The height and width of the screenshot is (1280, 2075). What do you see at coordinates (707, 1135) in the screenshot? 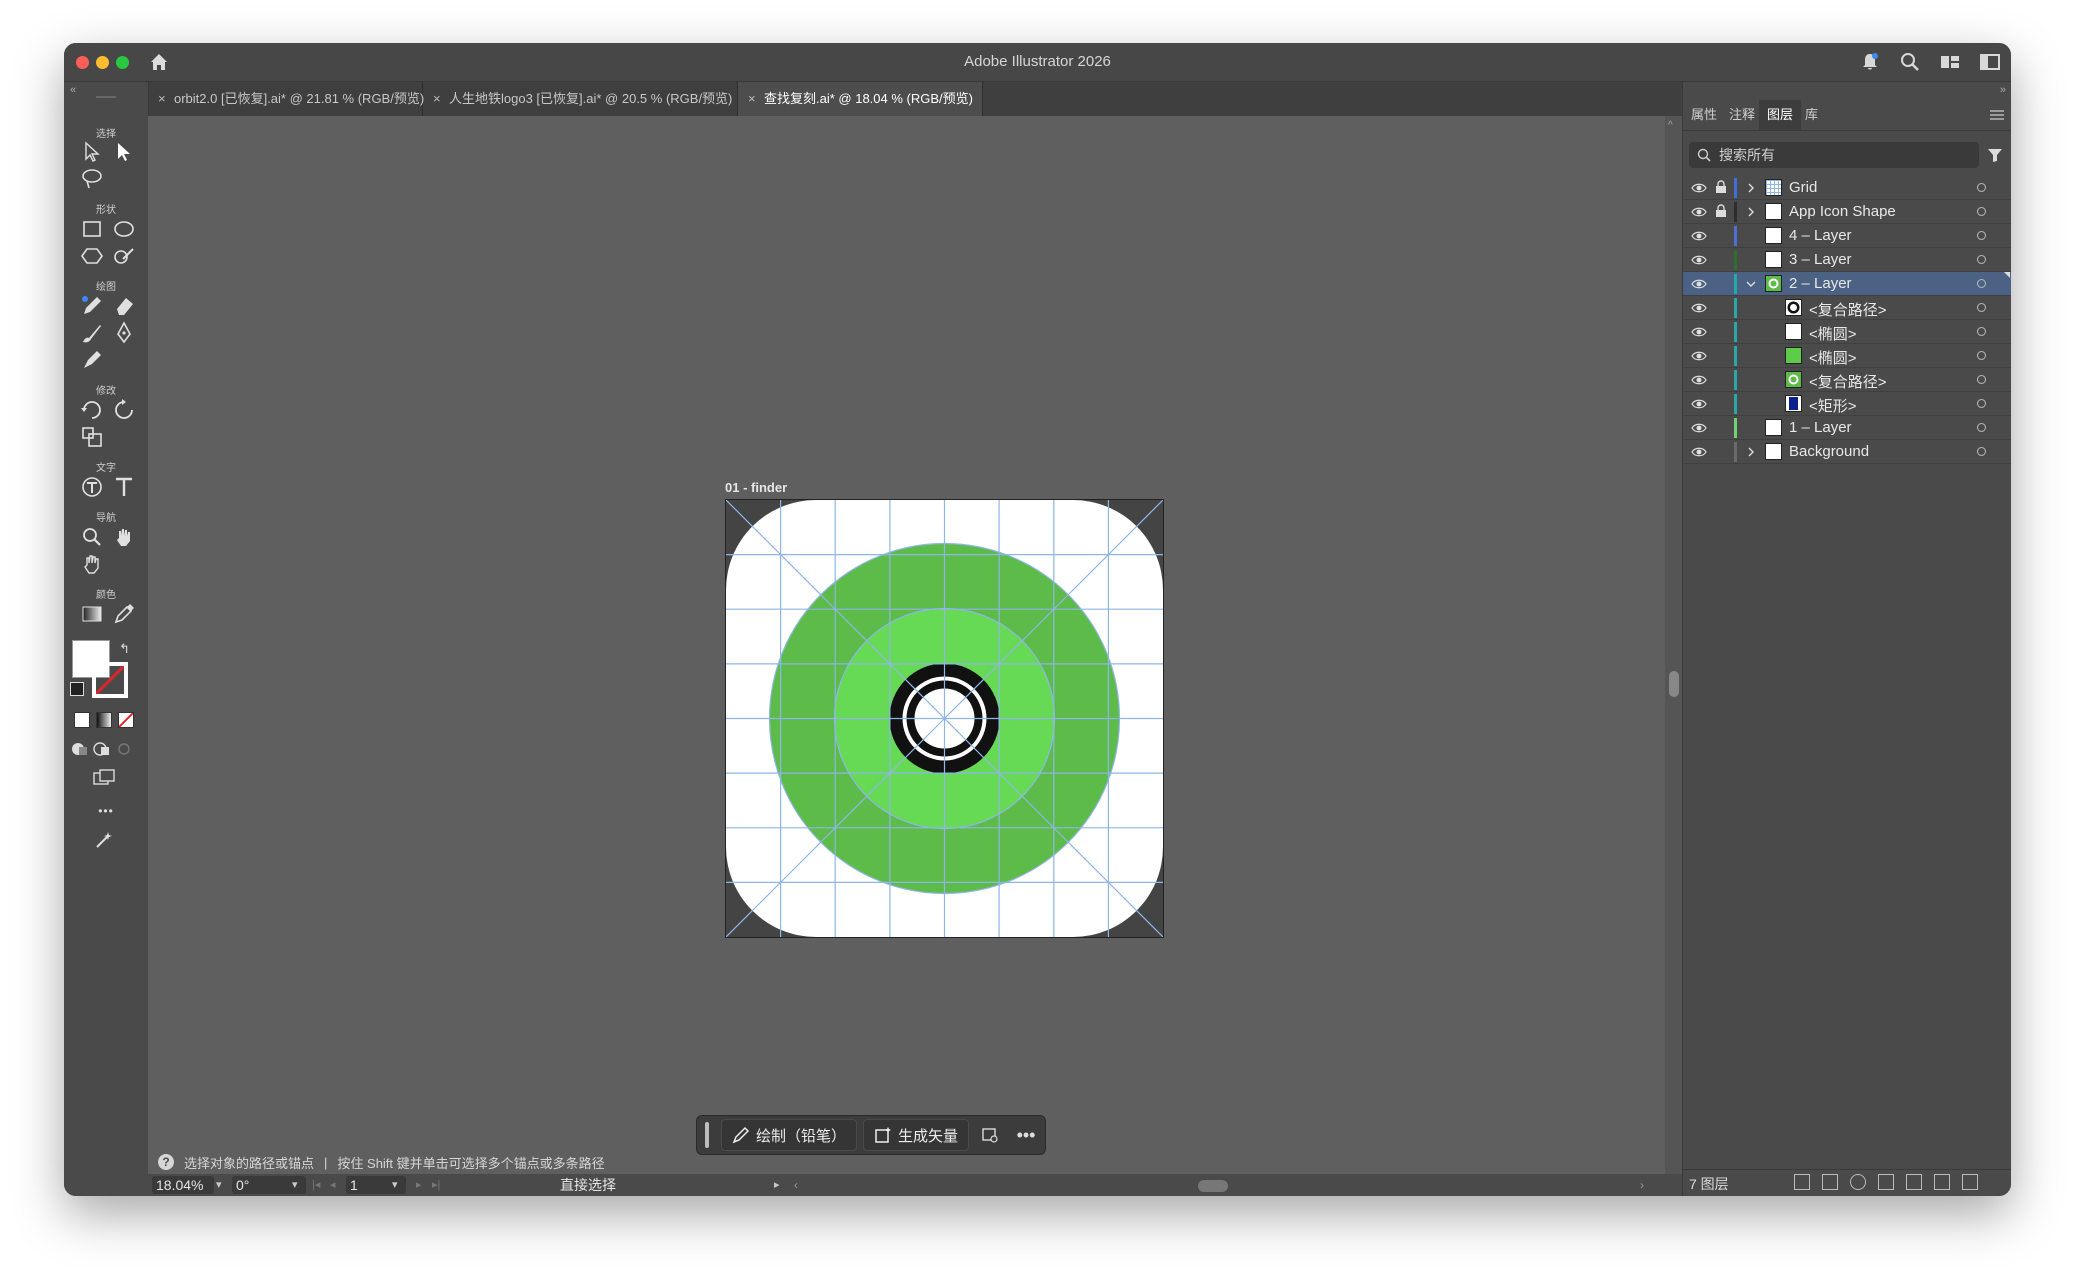
I see `taskbar-grip` at bounding box center [707, 1135].